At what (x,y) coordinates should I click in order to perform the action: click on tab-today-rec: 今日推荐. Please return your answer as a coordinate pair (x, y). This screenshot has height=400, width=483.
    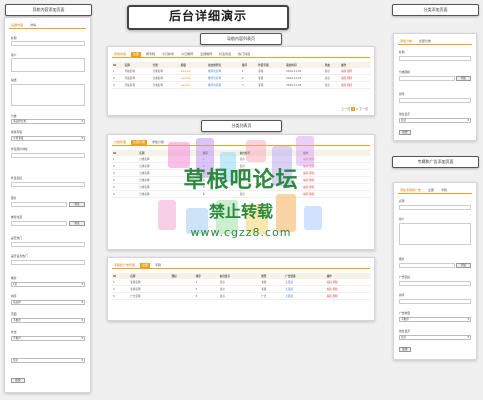
    Looking at the image, I should click on (187, 54).